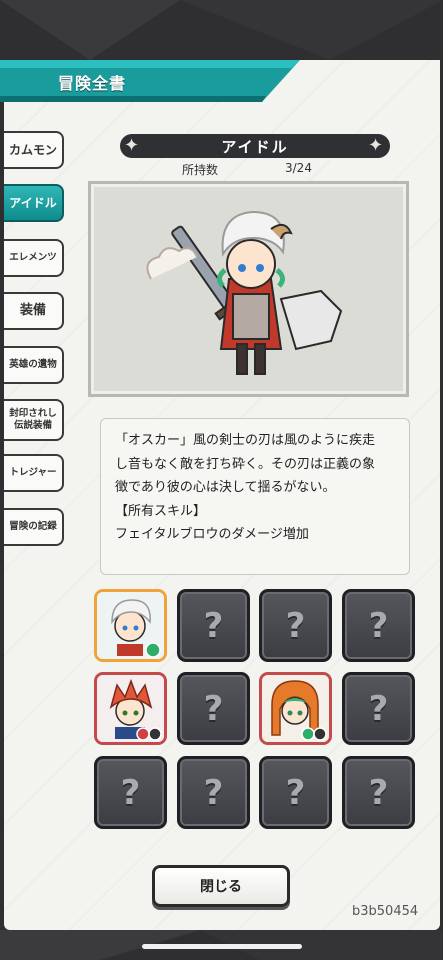  What do you see at coordinates (245, 464) in the screenshot?
I see `description-line: し音もなく敵を打ち砕く。その刃は正義の象` at bounding box center [245, 464].